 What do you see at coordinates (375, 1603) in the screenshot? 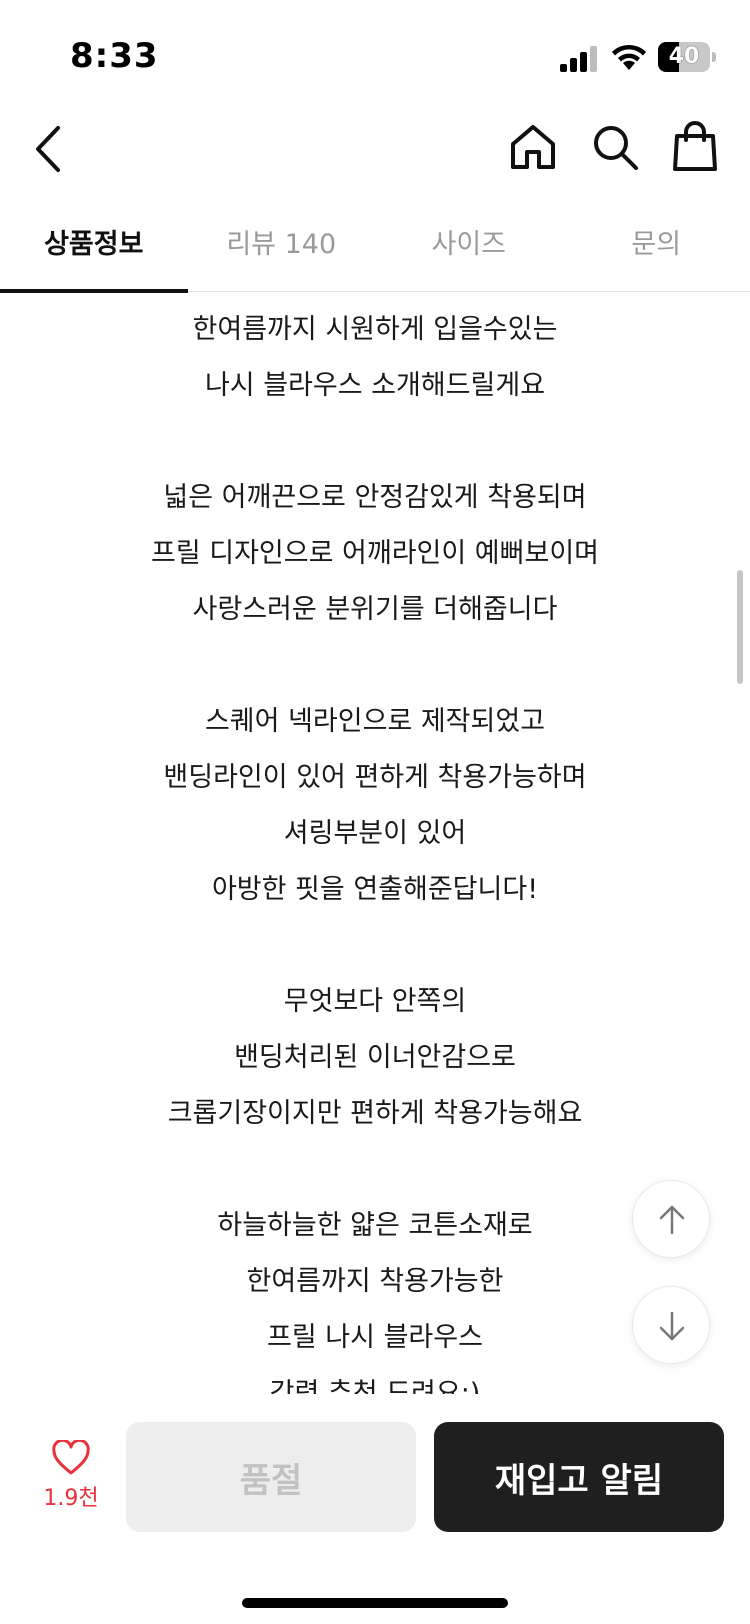
I see `home-indicator` at bounding box center [375, 1603].